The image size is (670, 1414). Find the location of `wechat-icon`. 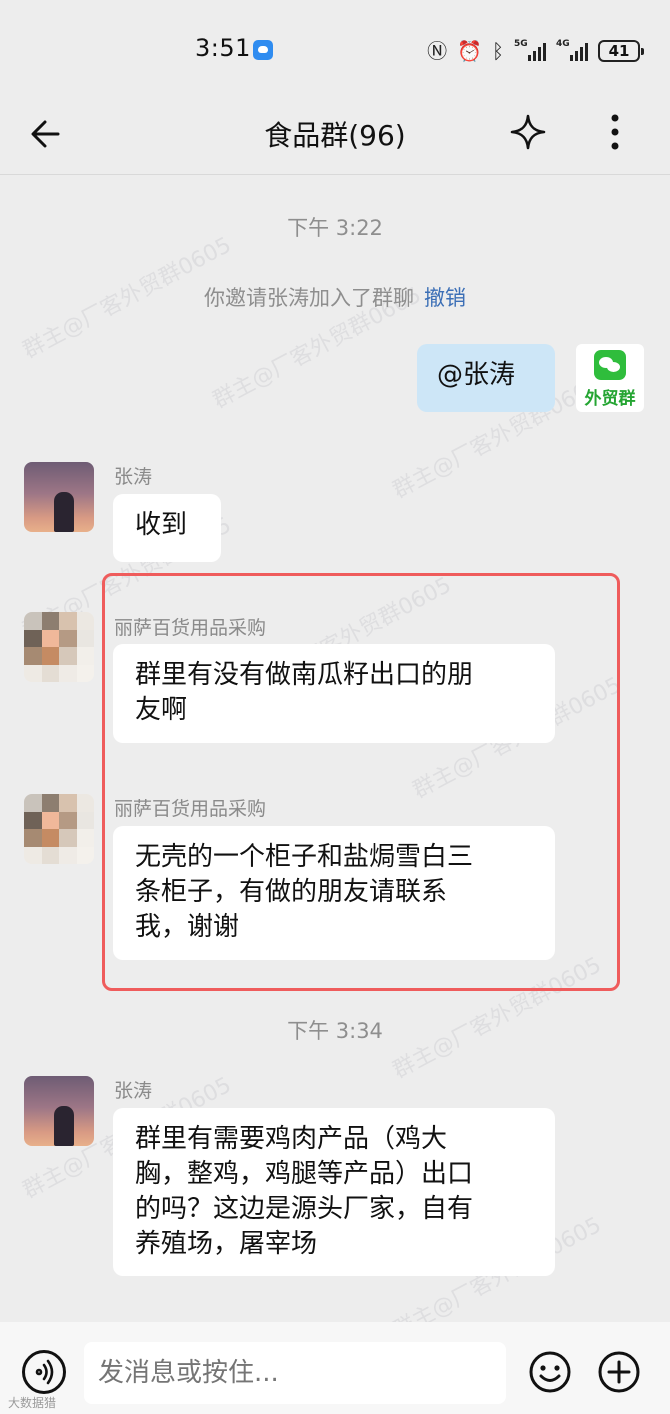

wechat-icon is located at coordinates (610, 365).